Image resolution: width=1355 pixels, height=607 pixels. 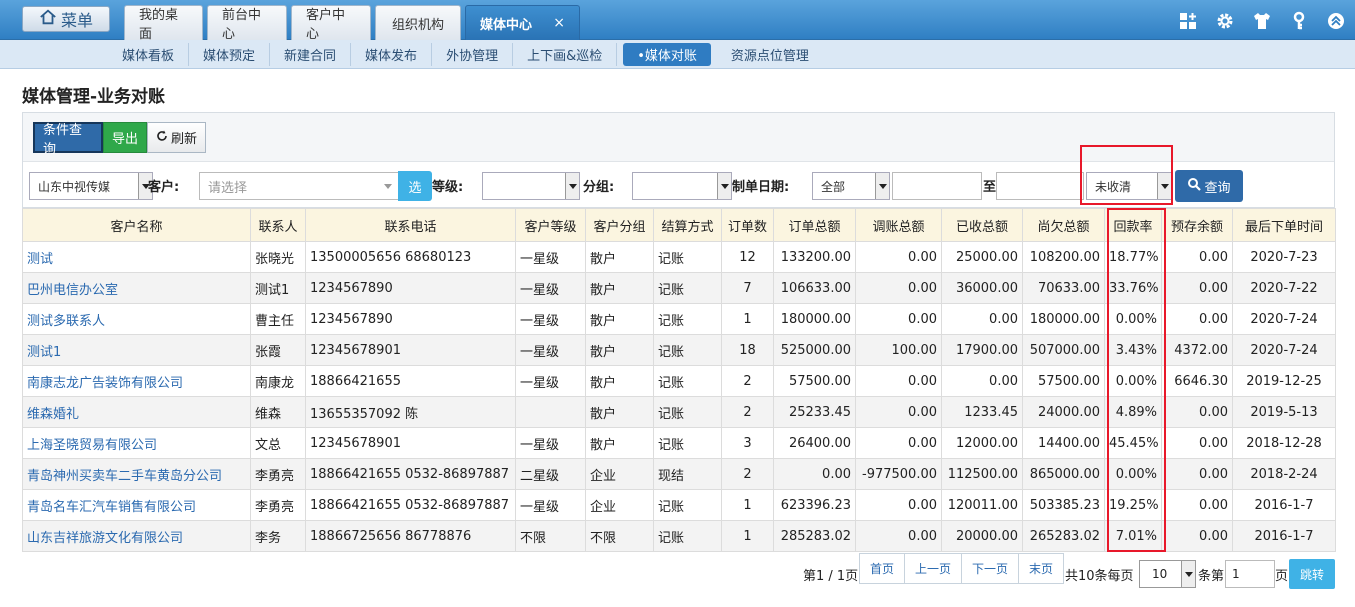 I want to click on jump-button: 跳转, so click(x=1312, y=574).